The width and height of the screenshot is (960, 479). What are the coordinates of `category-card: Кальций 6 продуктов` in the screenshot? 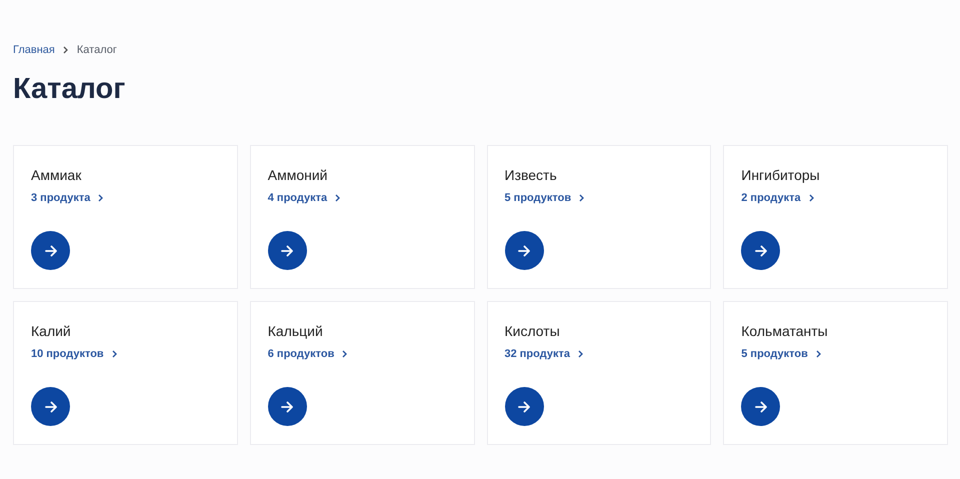 It's located at (362, 373).